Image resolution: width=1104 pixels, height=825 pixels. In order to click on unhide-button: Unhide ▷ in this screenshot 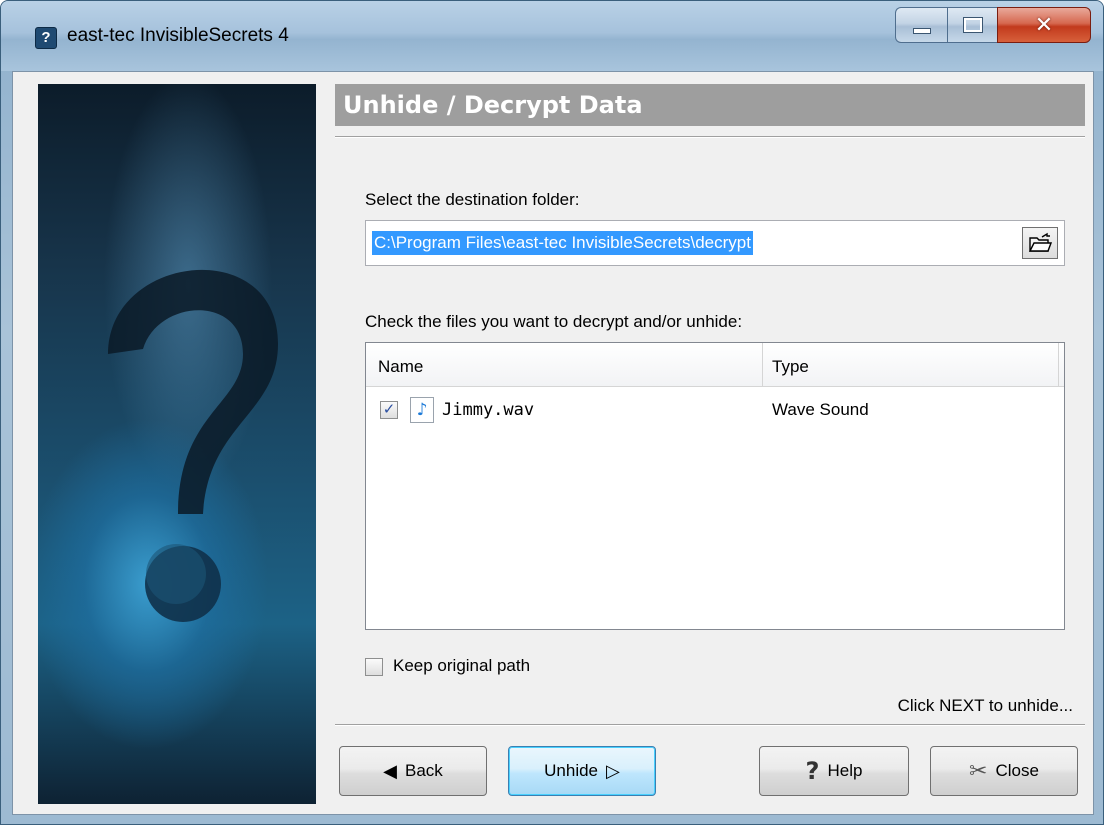, I will do `click(582, 771)`.